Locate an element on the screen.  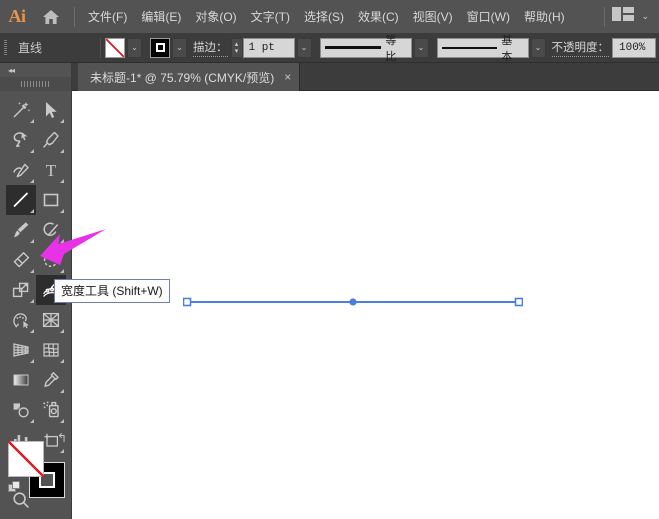
stroke-weight-label: 描边： is located at coordinates (210, 48).